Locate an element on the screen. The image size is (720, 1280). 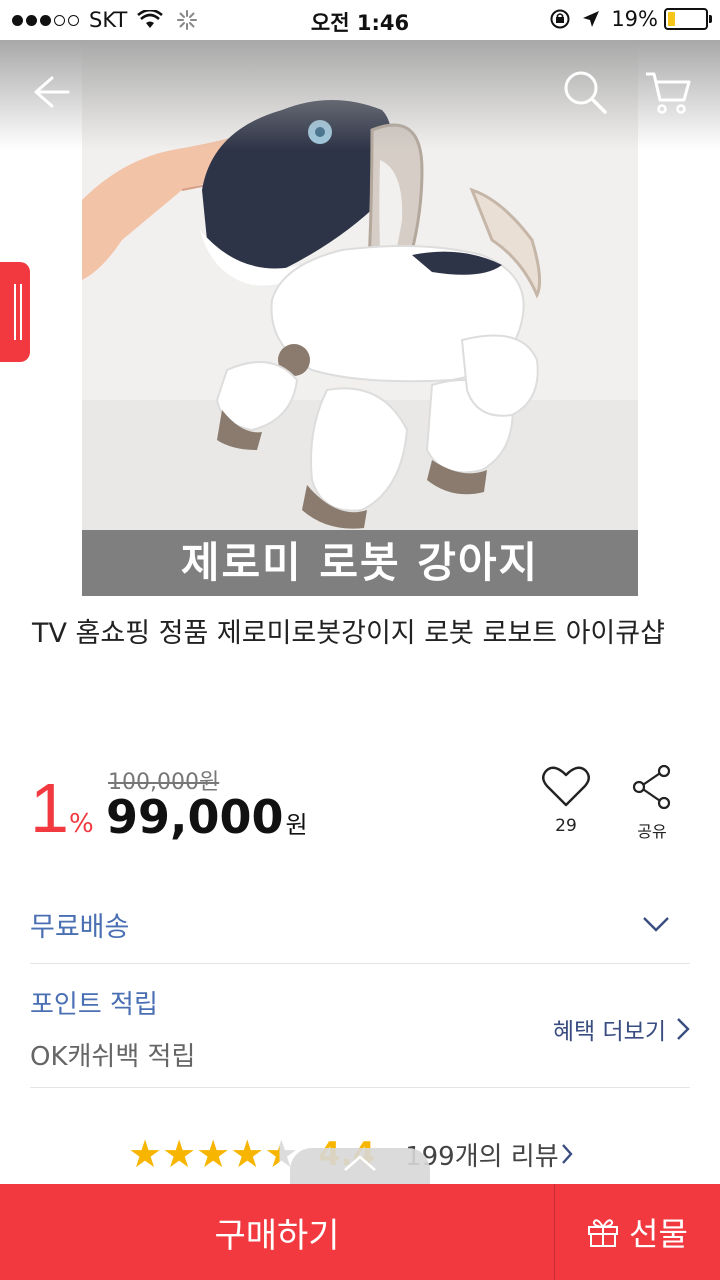
share-icon is located at coordinates (651, 787).